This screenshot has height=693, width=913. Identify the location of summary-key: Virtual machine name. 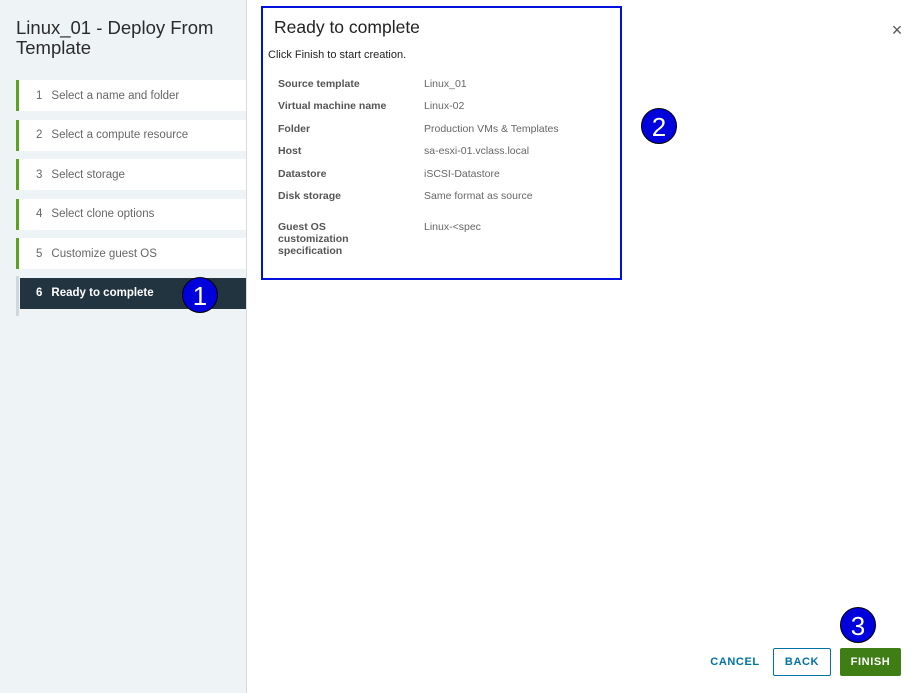
(332, 106).